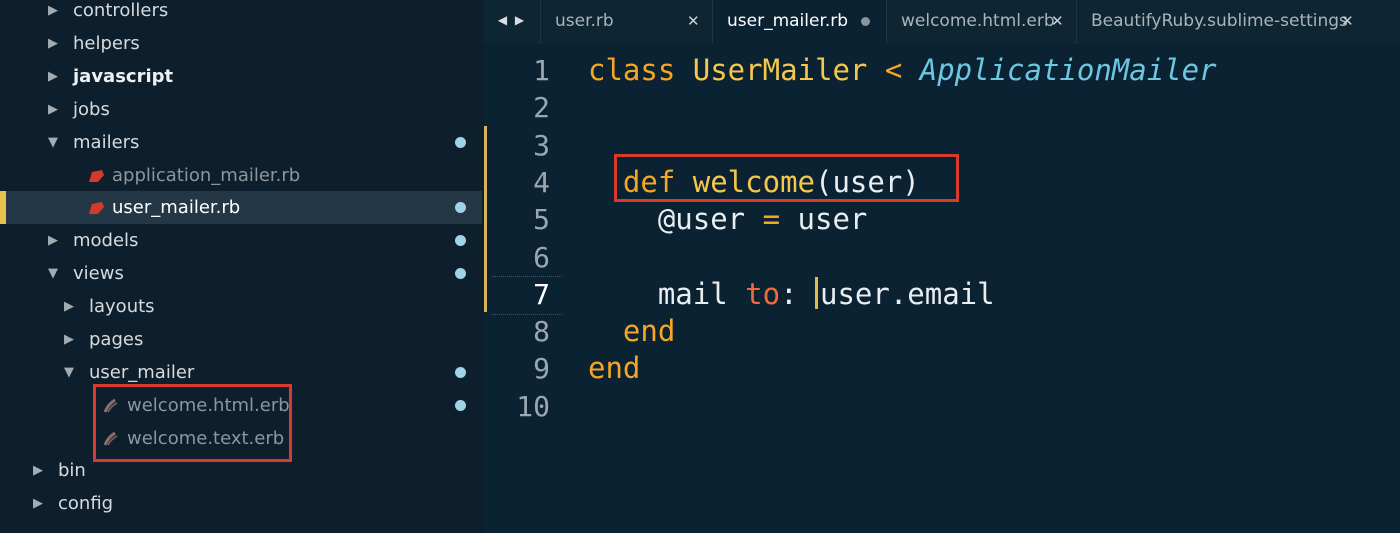 This screenshot has width=1400, height=533. What do you see at coordinates (797, 293) in the screenshot?
I see `code-token: :` at bounding box center [797, 293].